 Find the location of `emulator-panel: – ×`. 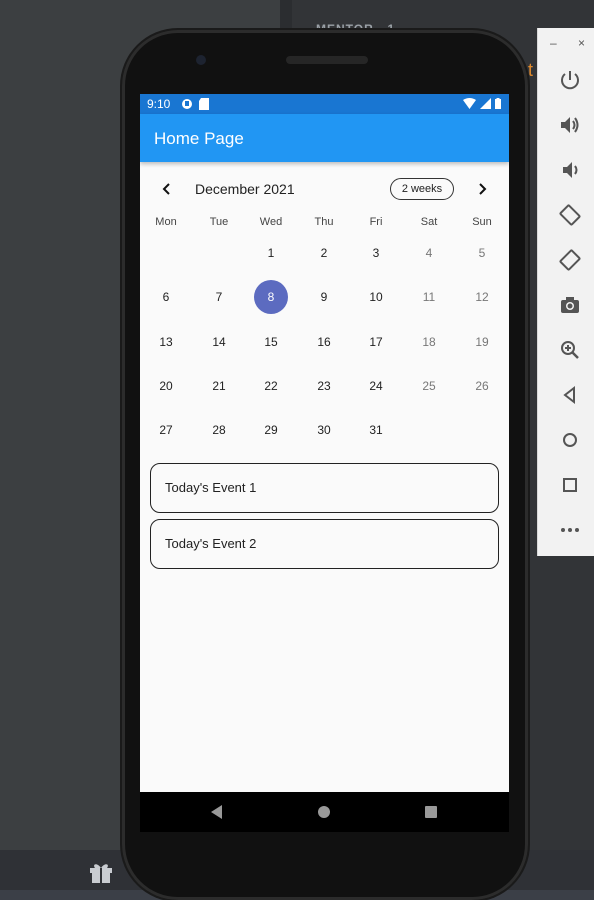

emulator-panel: – × is located at coordinates (565, 292).